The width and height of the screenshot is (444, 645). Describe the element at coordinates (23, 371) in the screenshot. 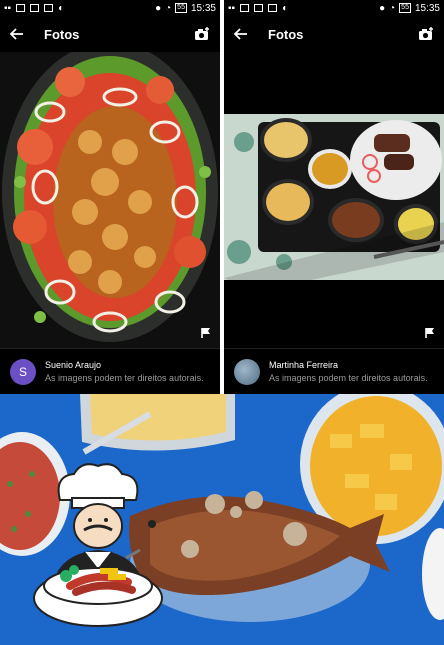

I see `avatar: S` at that location.